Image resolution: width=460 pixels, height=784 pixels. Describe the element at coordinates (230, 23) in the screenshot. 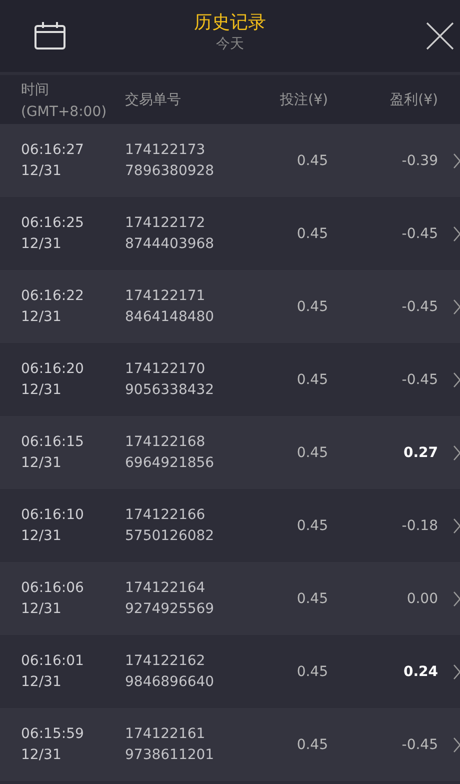

I see `page-title: 历史记录` at that location.